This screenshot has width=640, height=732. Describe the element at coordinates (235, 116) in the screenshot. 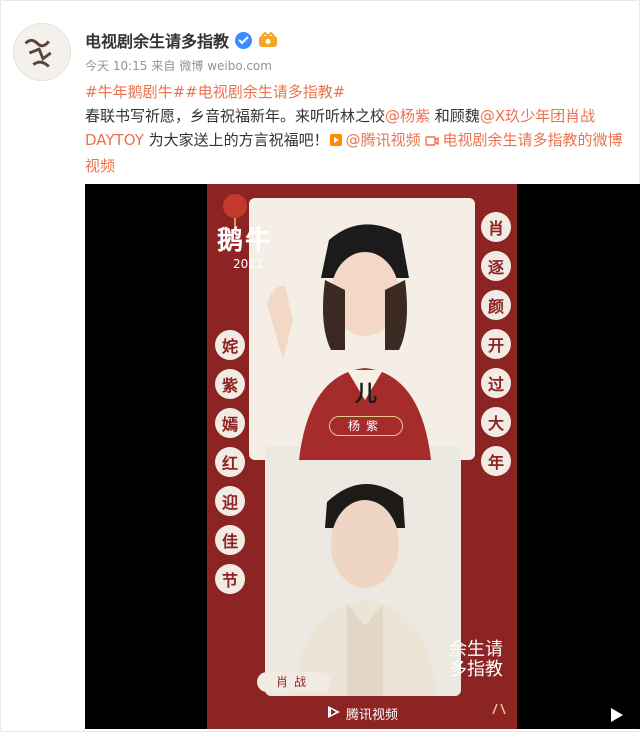

I see `post-text-part-1: 春联书写祈愿，乡音祝福新年。来听听林之校` at that location.